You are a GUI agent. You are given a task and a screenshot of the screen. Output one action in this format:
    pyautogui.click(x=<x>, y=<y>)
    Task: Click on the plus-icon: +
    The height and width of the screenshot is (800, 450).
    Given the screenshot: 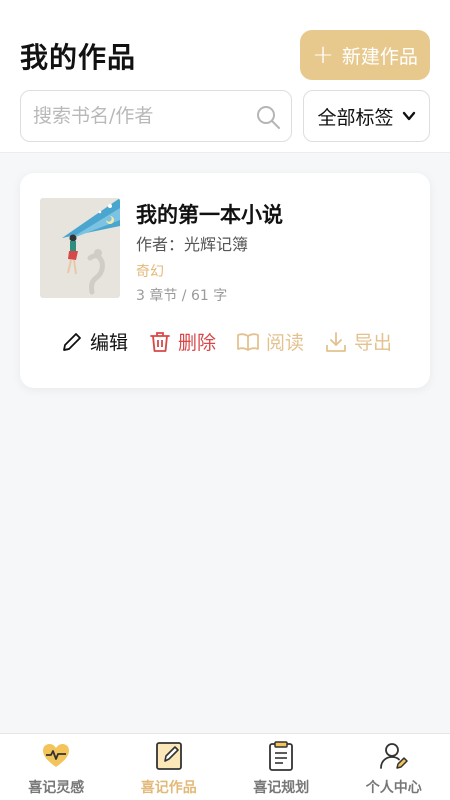 What is the action you would take?
    pyautogui.click(x=323, y=55)
    